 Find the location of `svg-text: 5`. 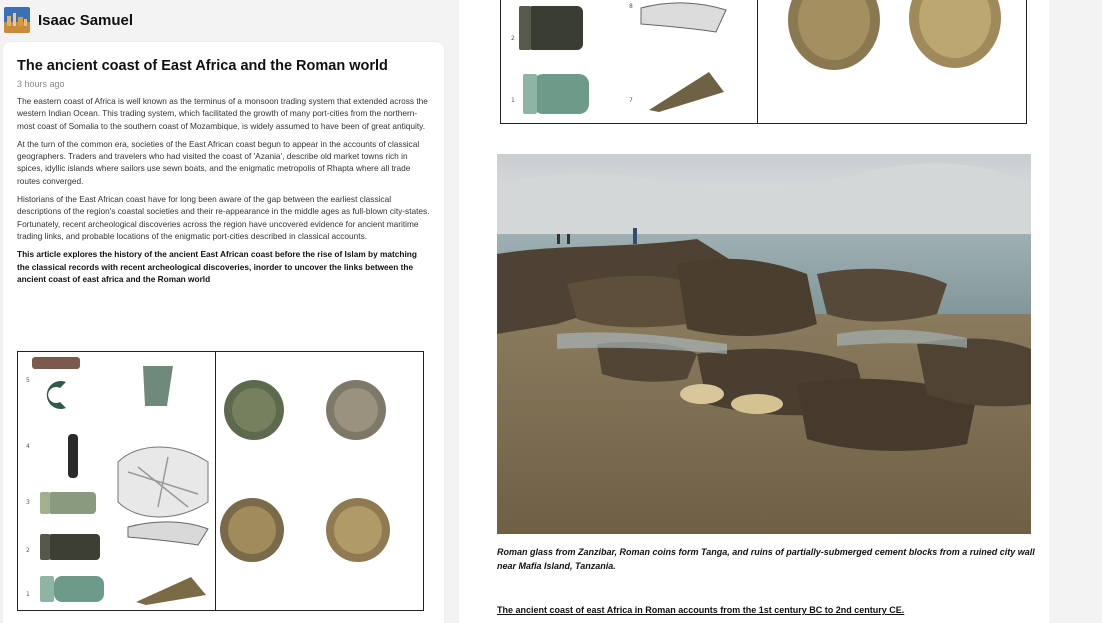

svg-text: 5 is located at coordinates (28, 380).